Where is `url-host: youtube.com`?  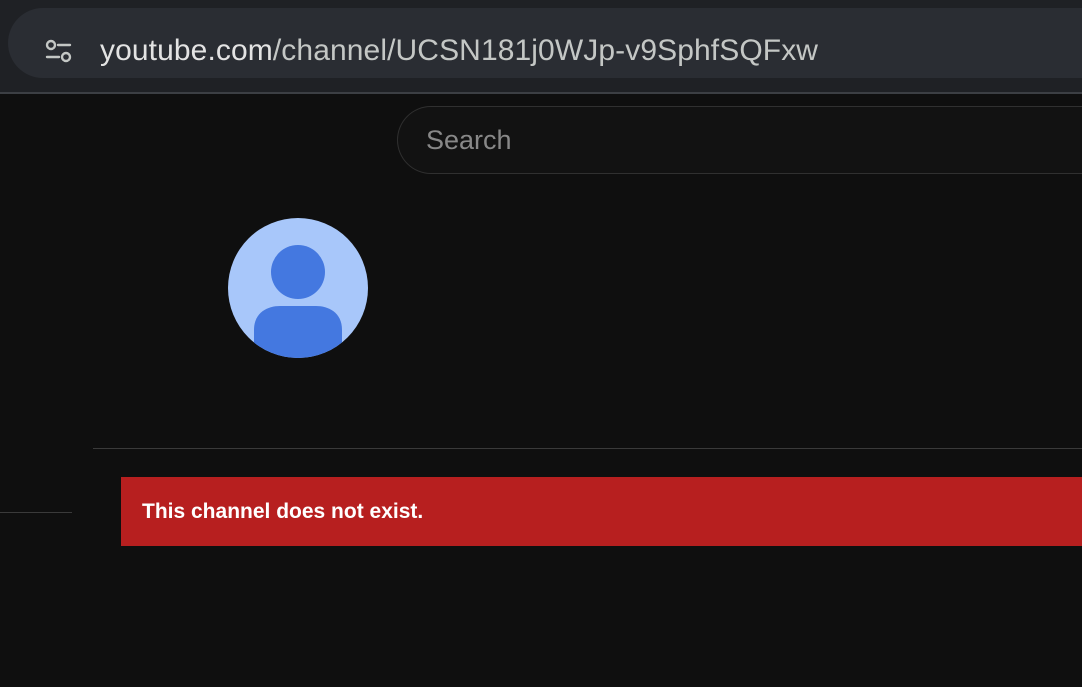 url-host: youtube.com is located at coordinates (186, 50).